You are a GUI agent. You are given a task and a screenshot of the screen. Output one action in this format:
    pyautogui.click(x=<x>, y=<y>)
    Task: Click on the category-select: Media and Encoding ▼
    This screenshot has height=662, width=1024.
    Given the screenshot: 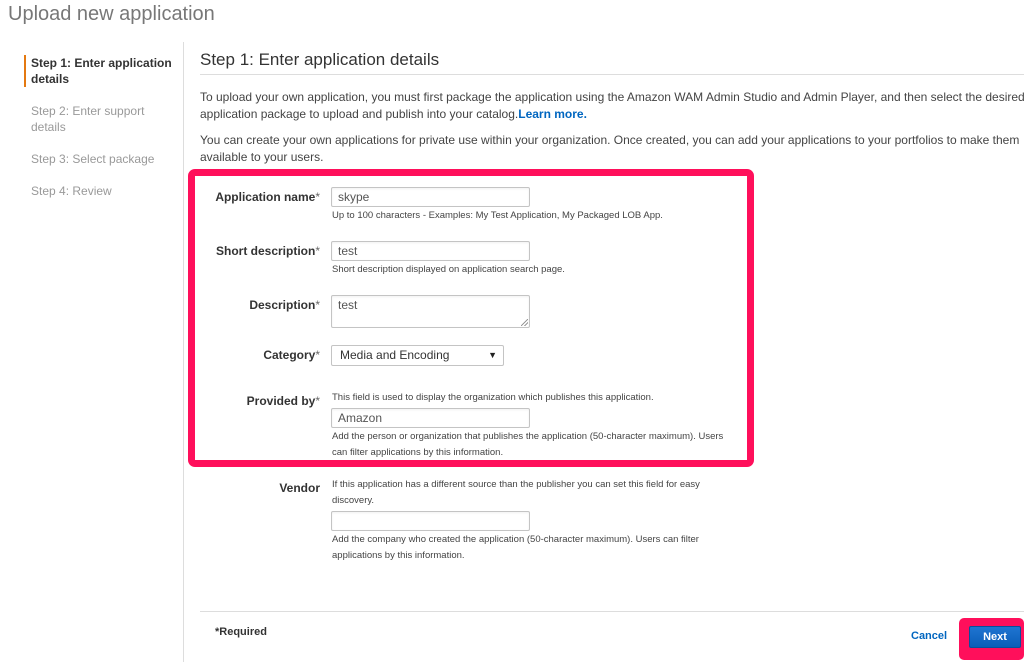 What is the action you would take?
    pyautogui.click(x=417, y=355)
    